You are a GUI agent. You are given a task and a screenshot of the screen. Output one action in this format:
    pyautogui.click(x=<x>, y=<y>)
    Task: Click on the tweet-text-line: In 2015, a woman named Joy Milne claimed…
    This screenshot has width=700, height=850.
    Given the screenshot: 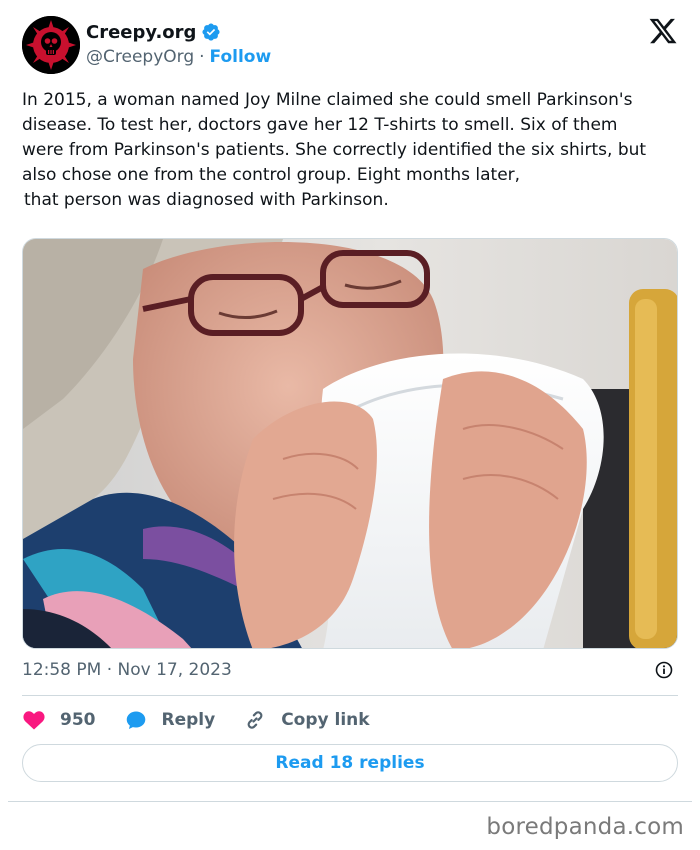 What is the action you would take?
    pyautogui.click(x=327, y=100)
    